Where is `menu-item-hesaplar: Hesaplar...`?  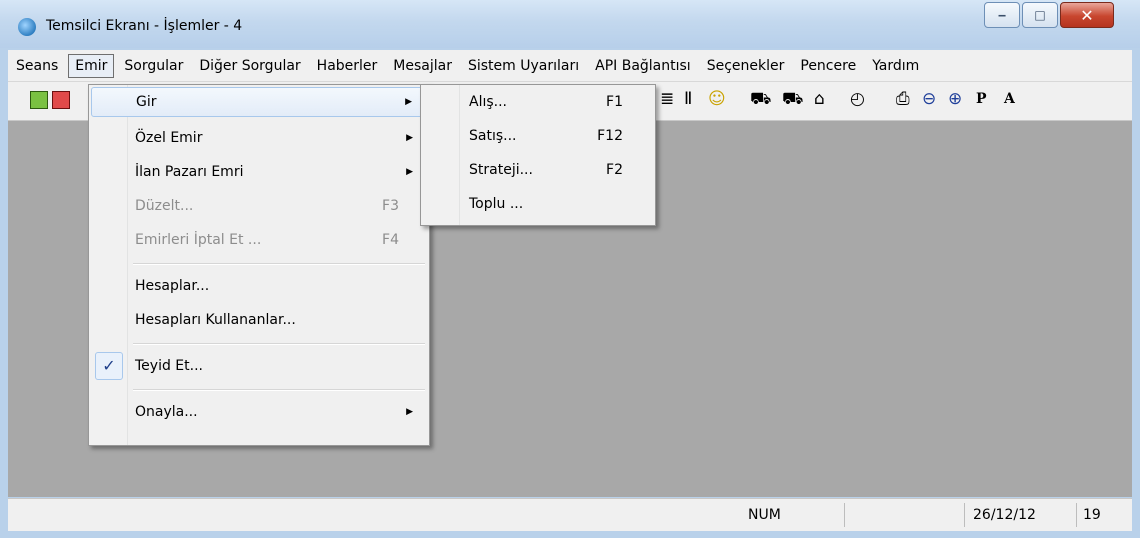 menu-item-hesaplar: Hesaplar... is located at coordinates (259, 286).